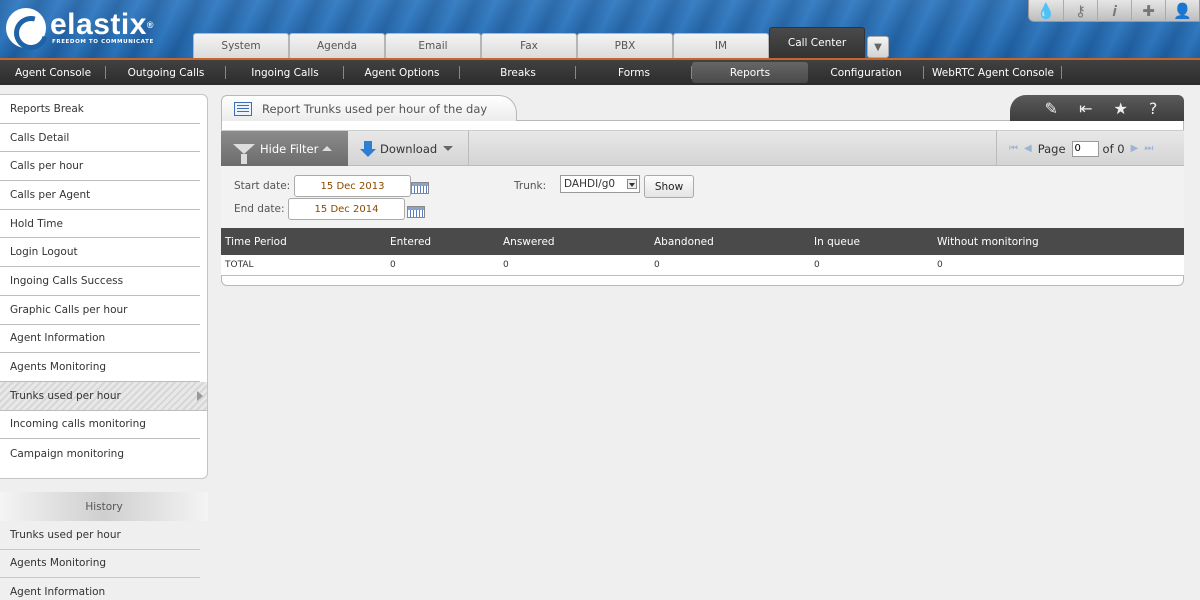  What do you see at coordinates (100, 109) in the screenshot?
I see `sidebar-item-reports-break: Reports Break` at bounding box center [100, 109].